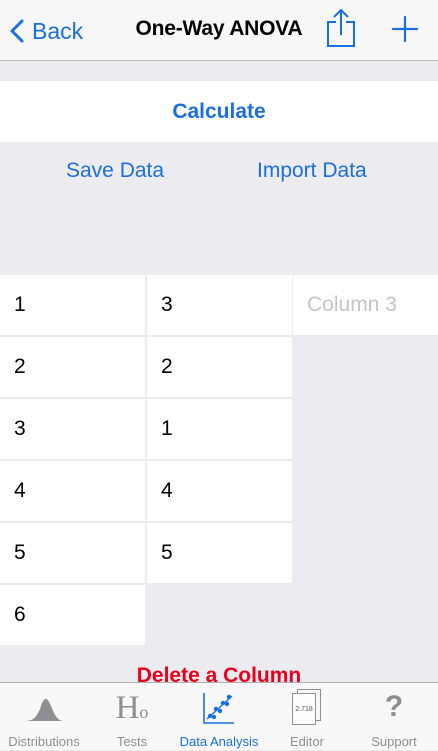  I want to click on column-1-cell-4: 4, so click(72, 491).